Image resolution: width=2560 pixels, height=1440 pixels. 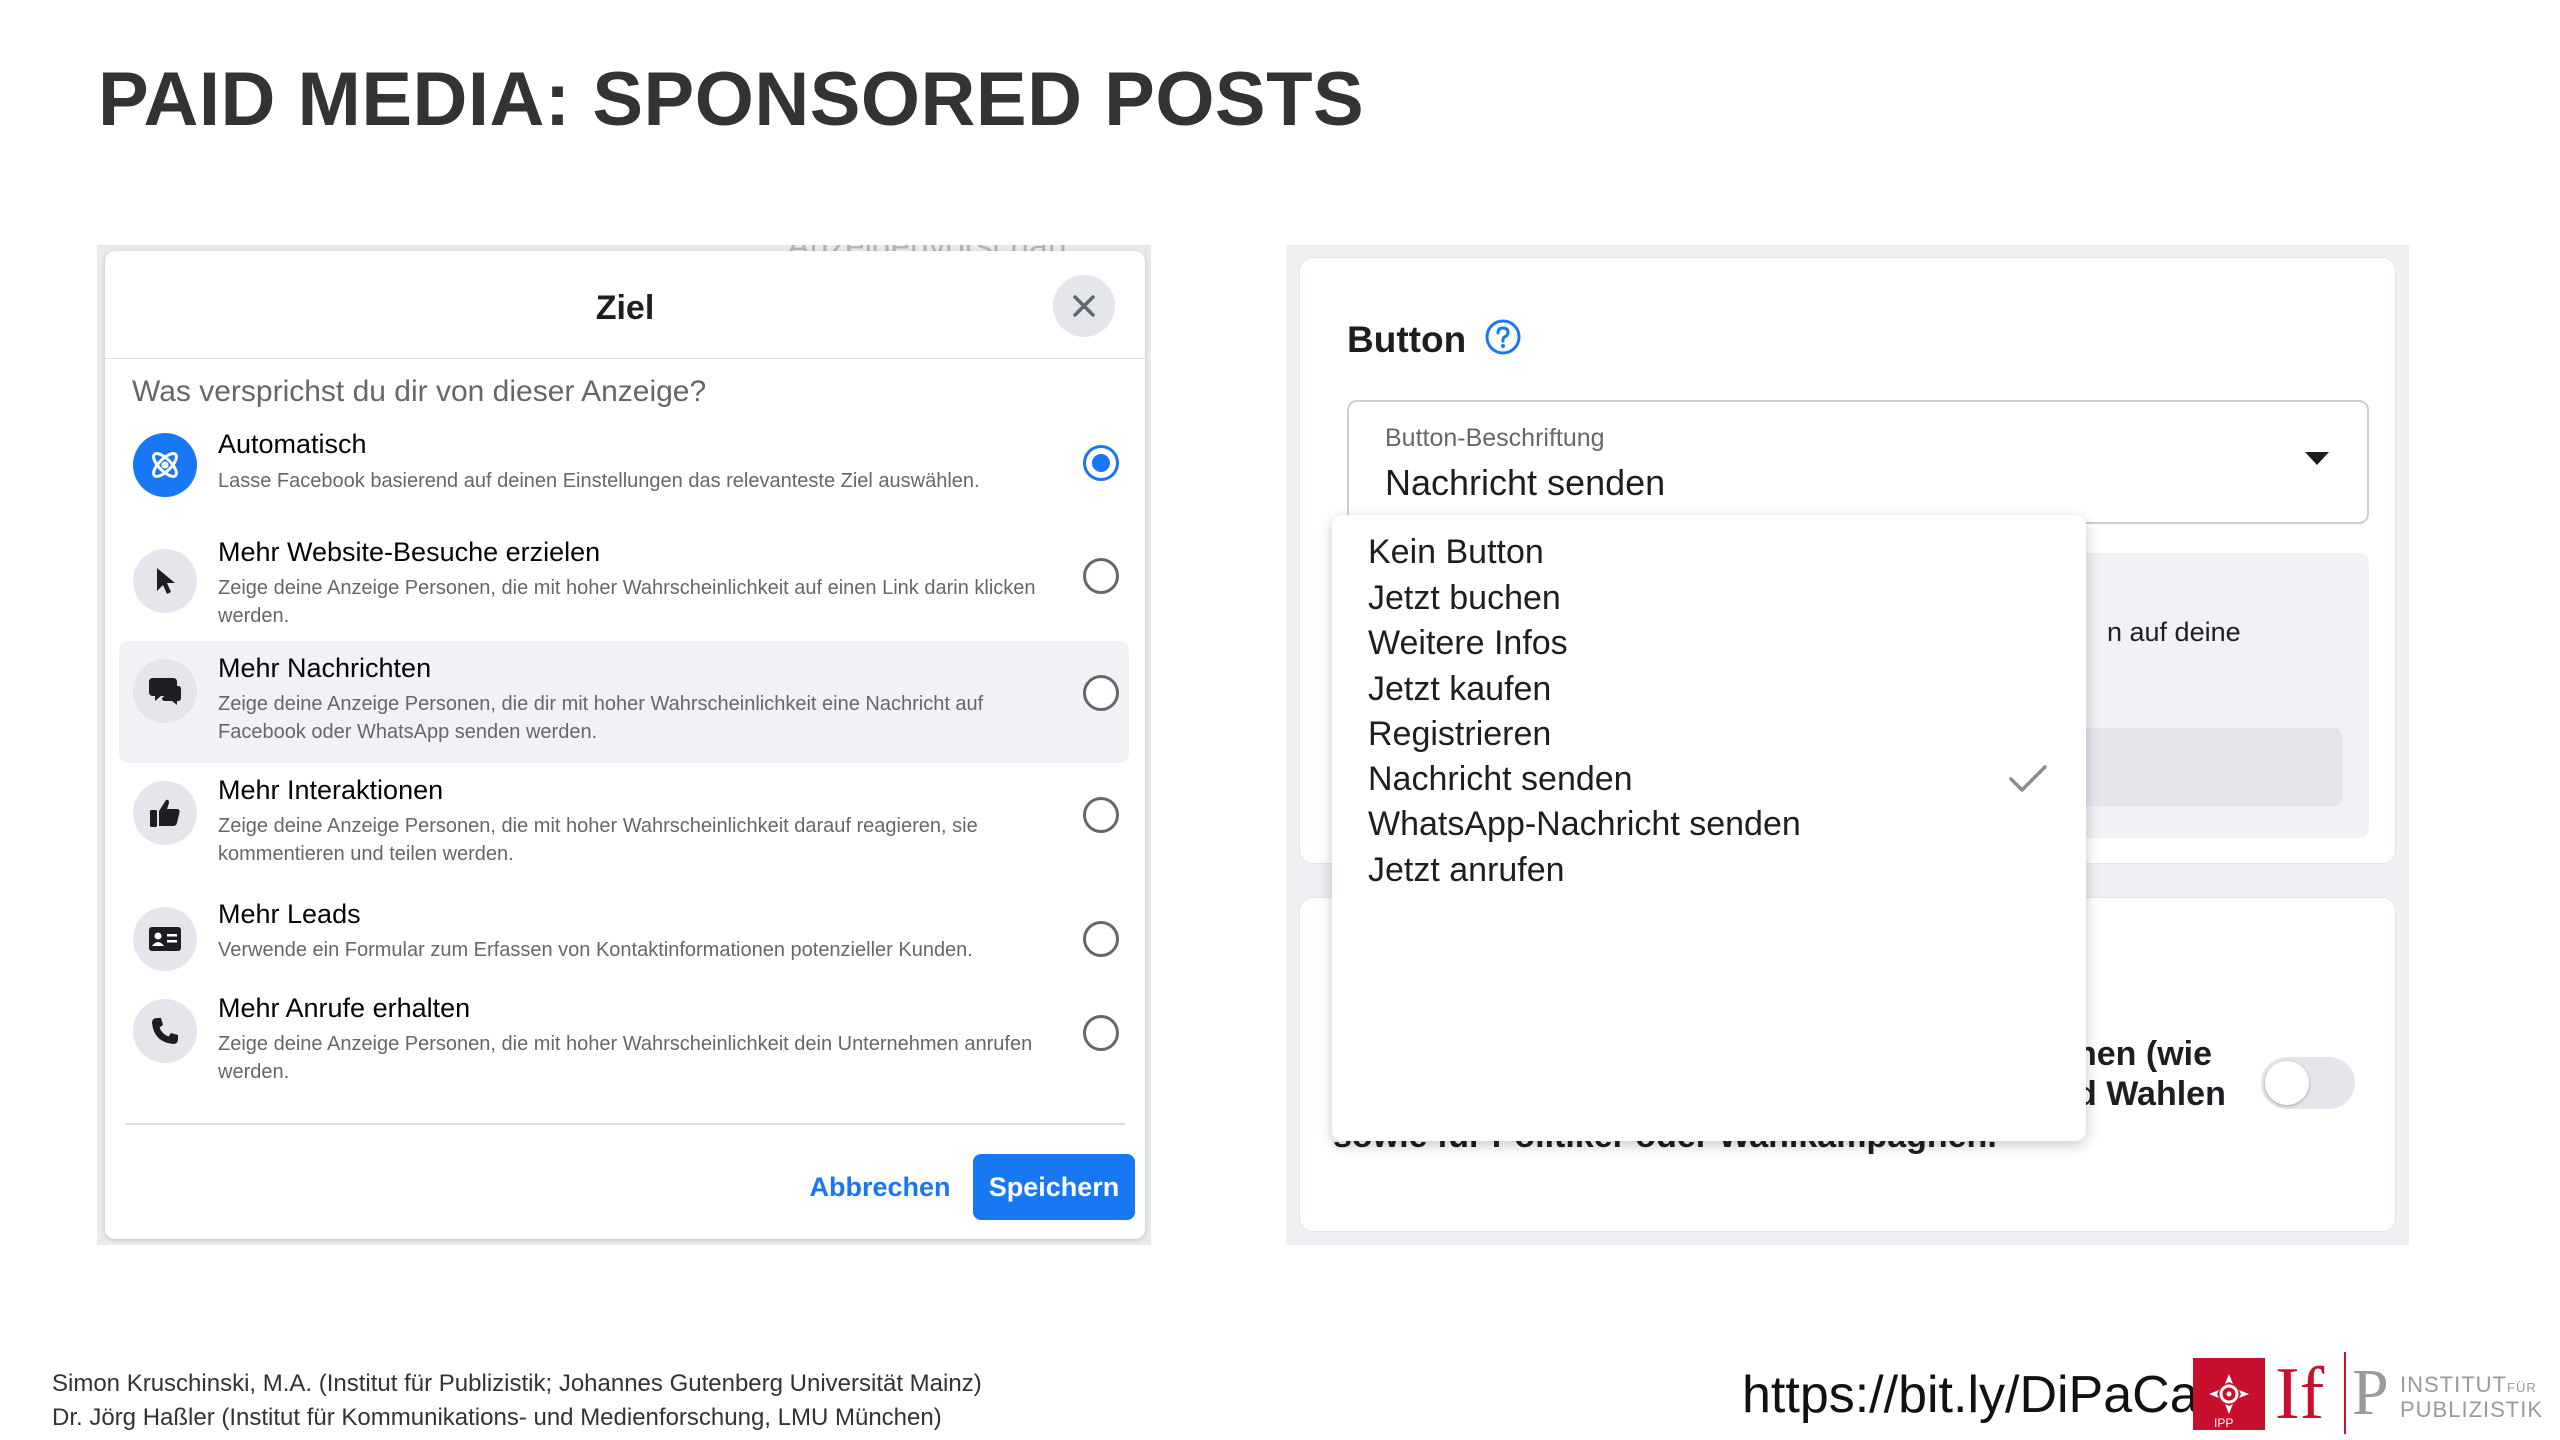 I want to click on institute-logo-text: INSTITUTFÜR PUBLIZISTIK, so click(x=2471, y=1397).